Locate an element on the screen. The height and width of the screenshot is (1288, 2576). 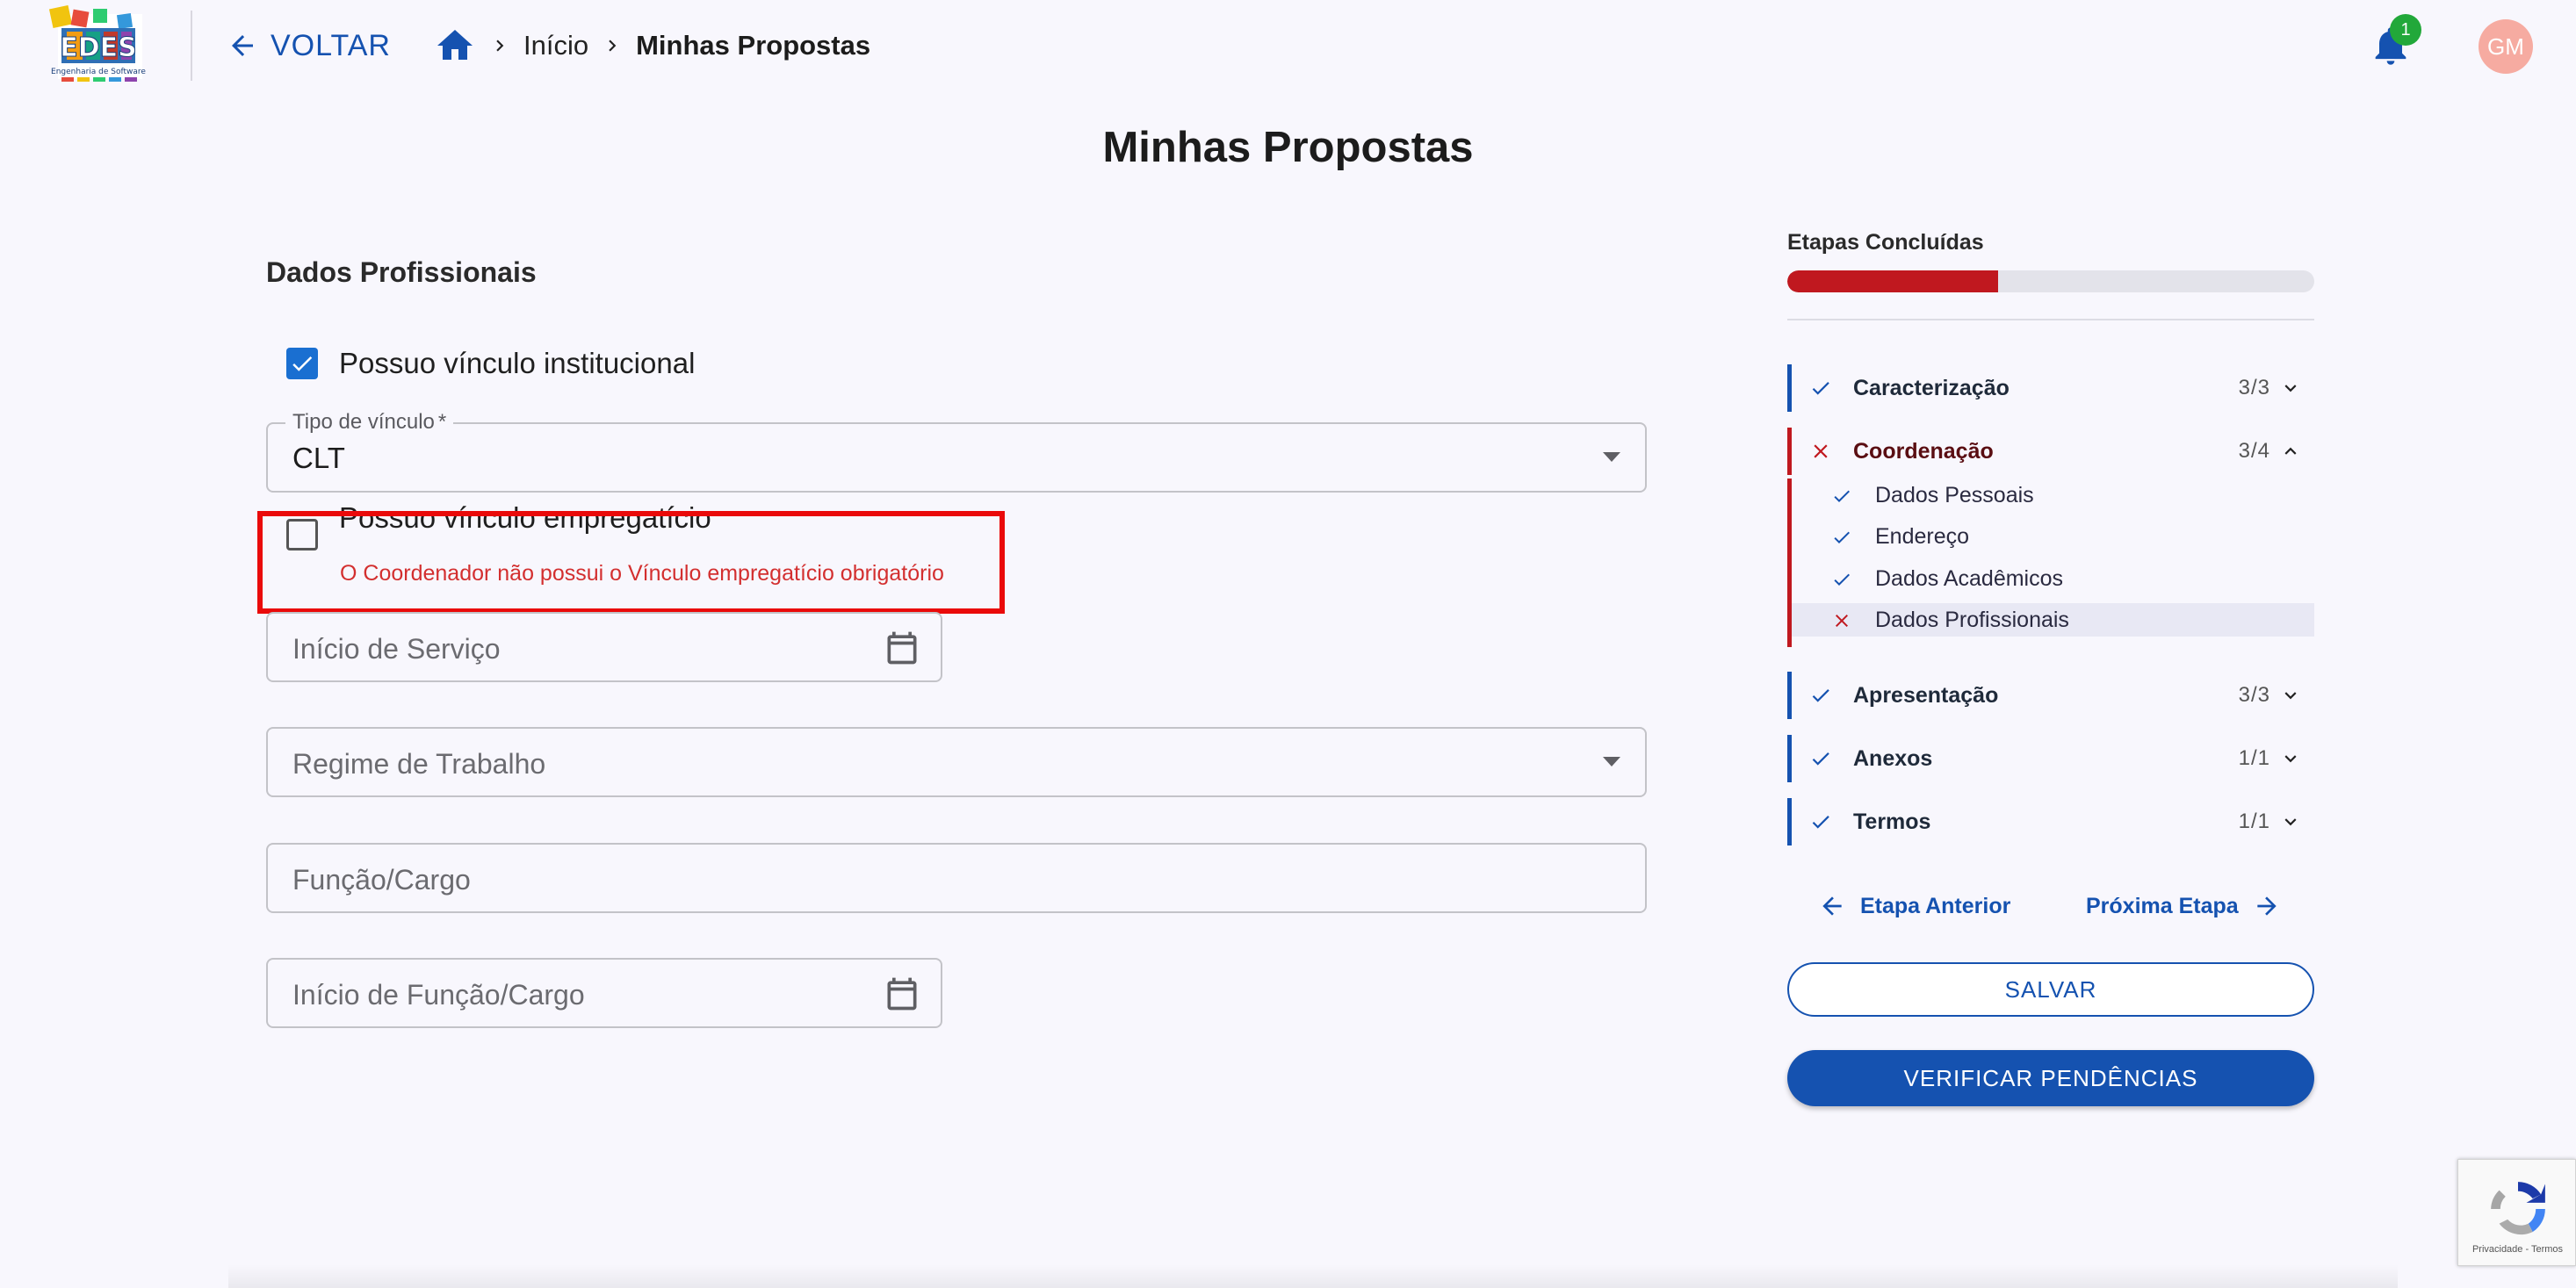
previous-step-label: Etapa Anterior is located at coordinates (1935, 905).